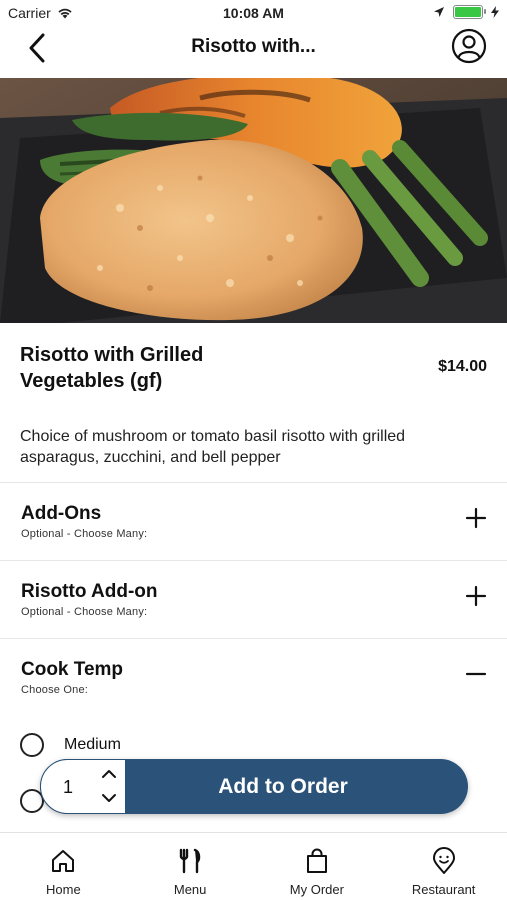  Describe the element at coordinates (72, 669) in the screenshot. I see `section-title: Cook Temp` at that location.